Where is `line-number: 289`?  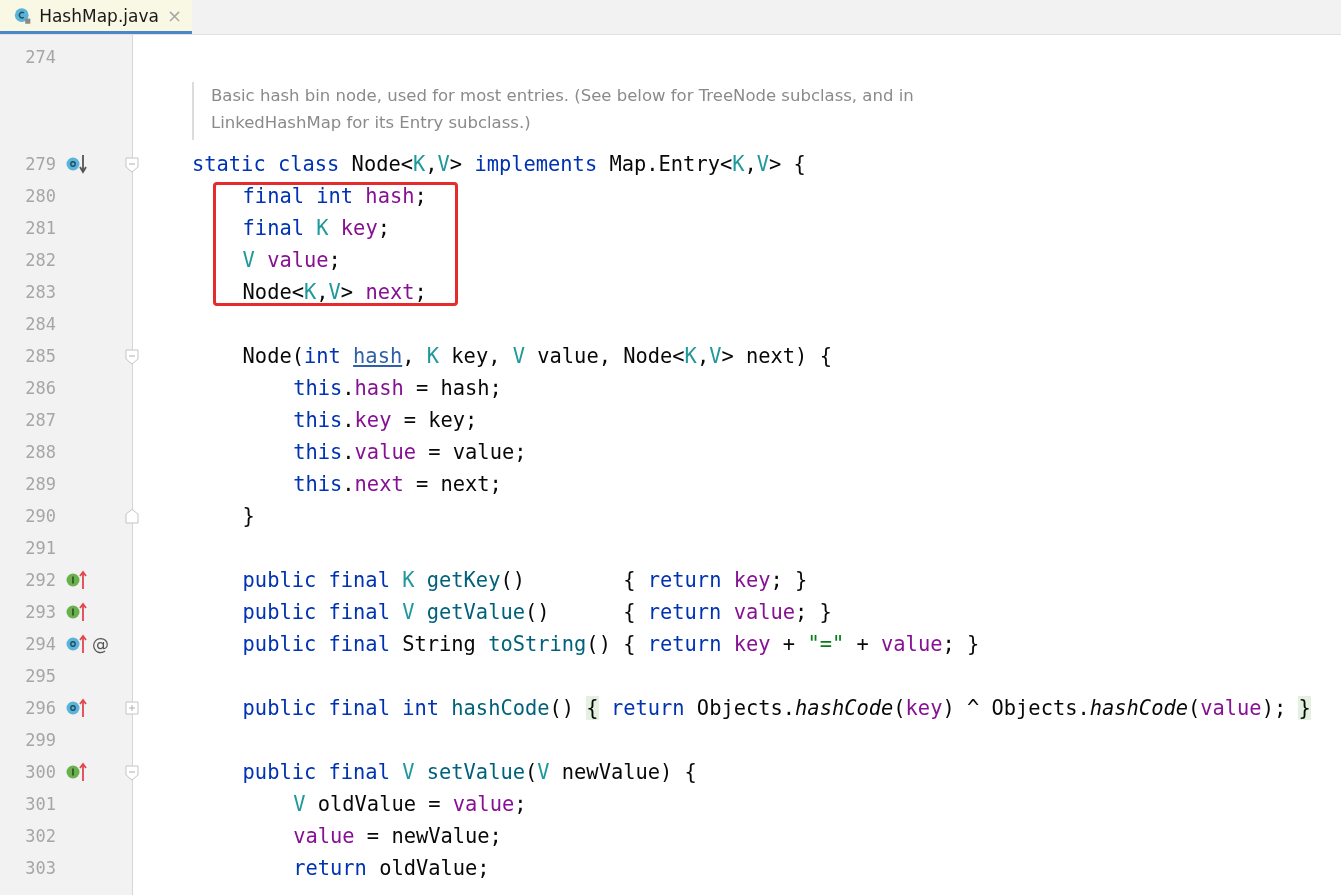
line-number: 289 is located at coordinates (40, 484).